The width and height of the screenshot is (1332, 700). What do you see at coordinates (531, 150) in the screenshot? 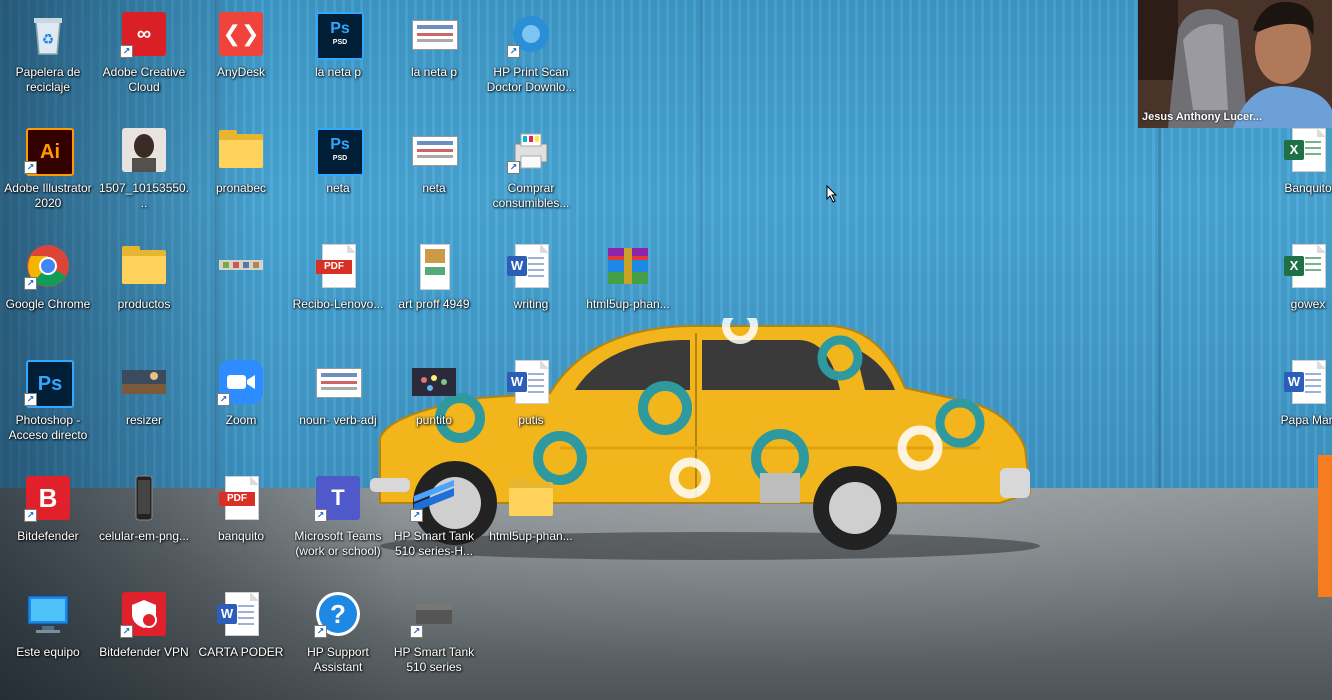
I see `printer-icon: ↗` at bounding box center [531, 150].